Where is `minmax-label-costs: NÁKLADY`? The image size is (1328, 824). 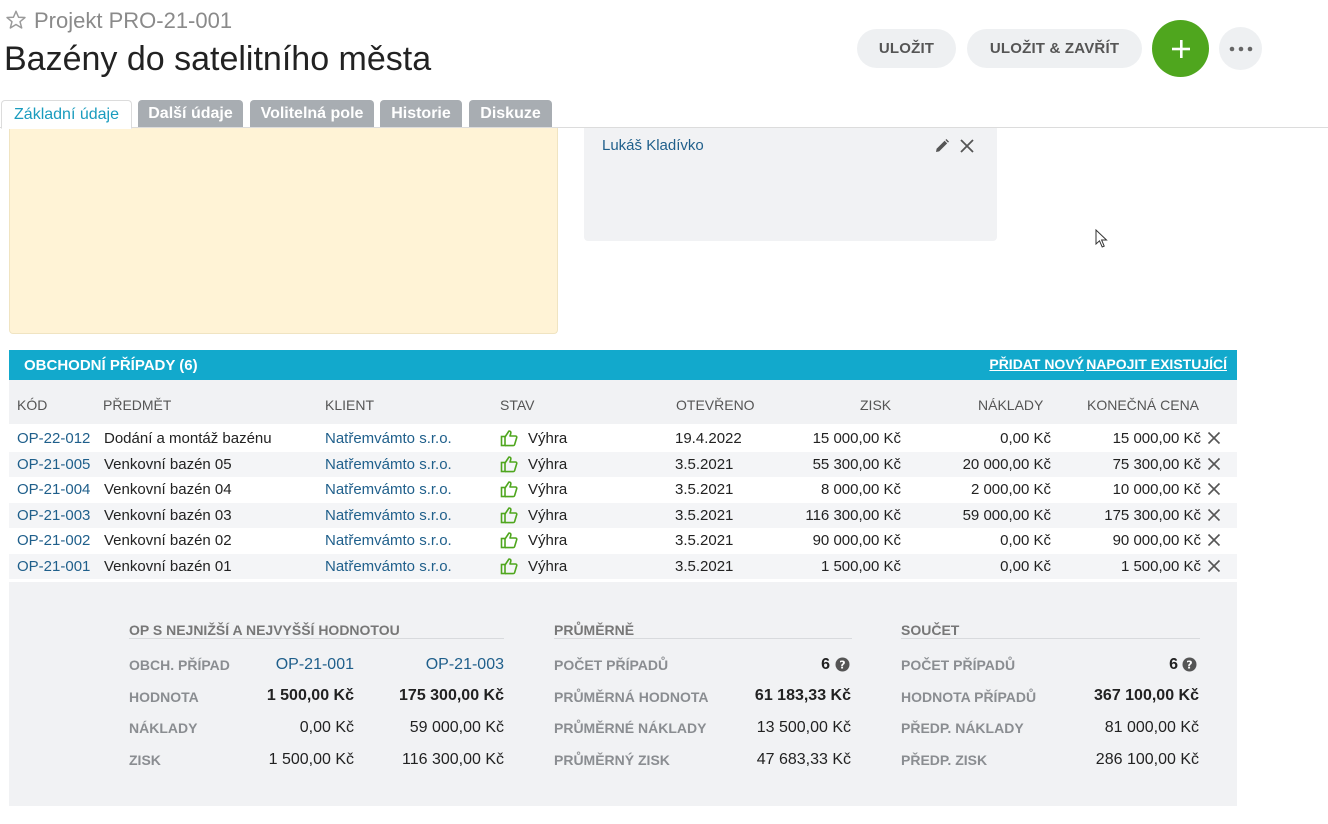 minmax-label-costs: NÁKLADY is located at coordinates (163, 728).